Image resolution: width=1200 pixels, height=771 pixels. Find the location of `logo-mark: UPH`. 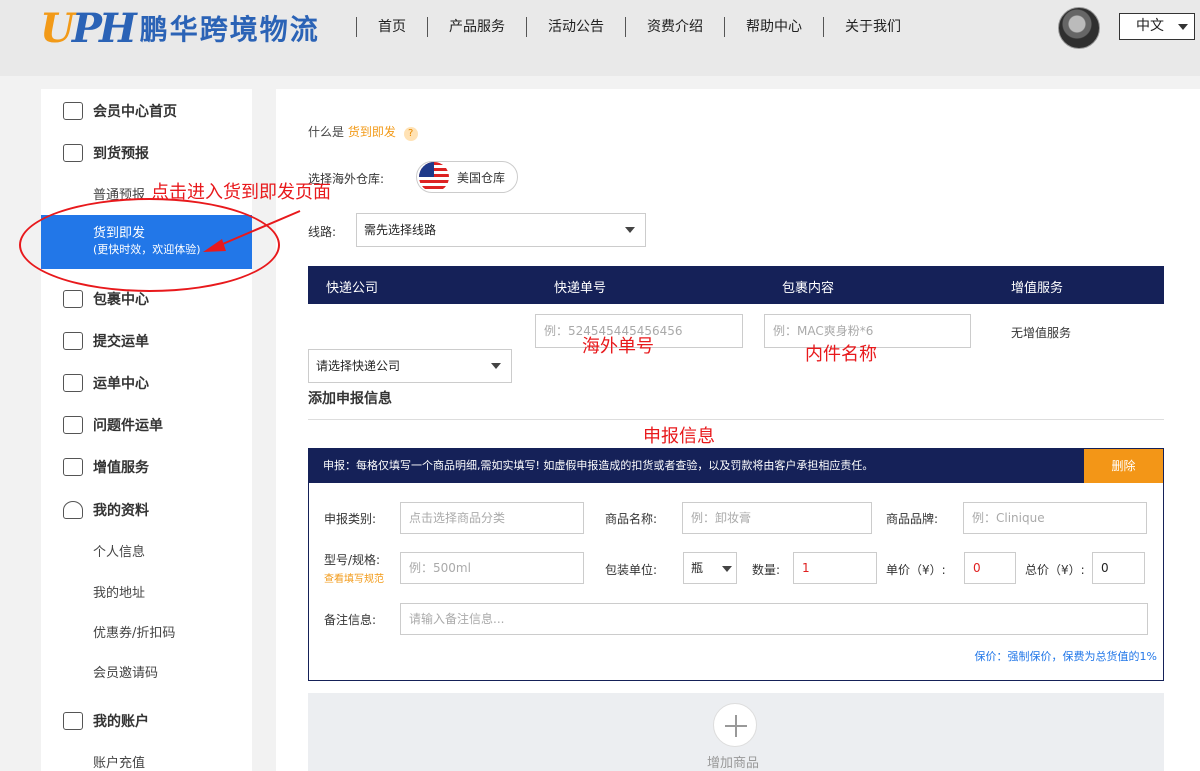

logo-mark: UPH is located at coordinates (88, 28).